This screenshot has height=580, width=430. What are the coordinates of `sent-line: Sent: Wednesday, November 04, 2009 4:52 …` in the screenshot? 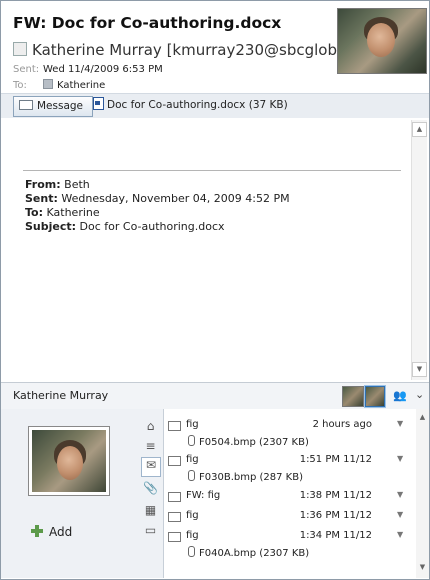 It's located at (157, 198).